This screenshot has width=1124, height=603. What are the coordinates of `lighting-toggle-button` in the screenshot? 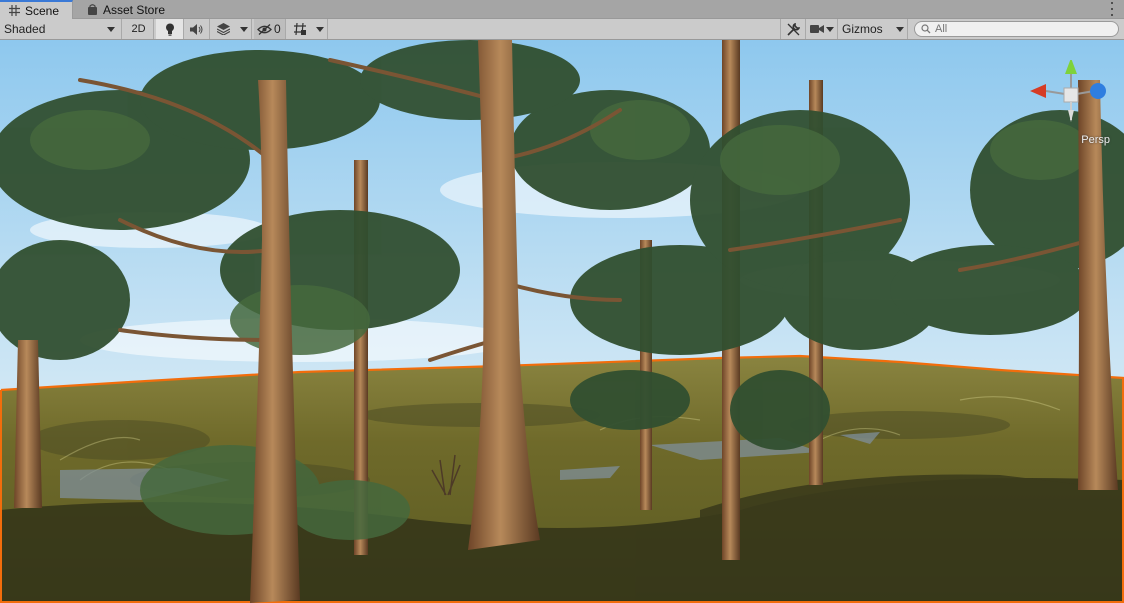 It's located at (170, 29).